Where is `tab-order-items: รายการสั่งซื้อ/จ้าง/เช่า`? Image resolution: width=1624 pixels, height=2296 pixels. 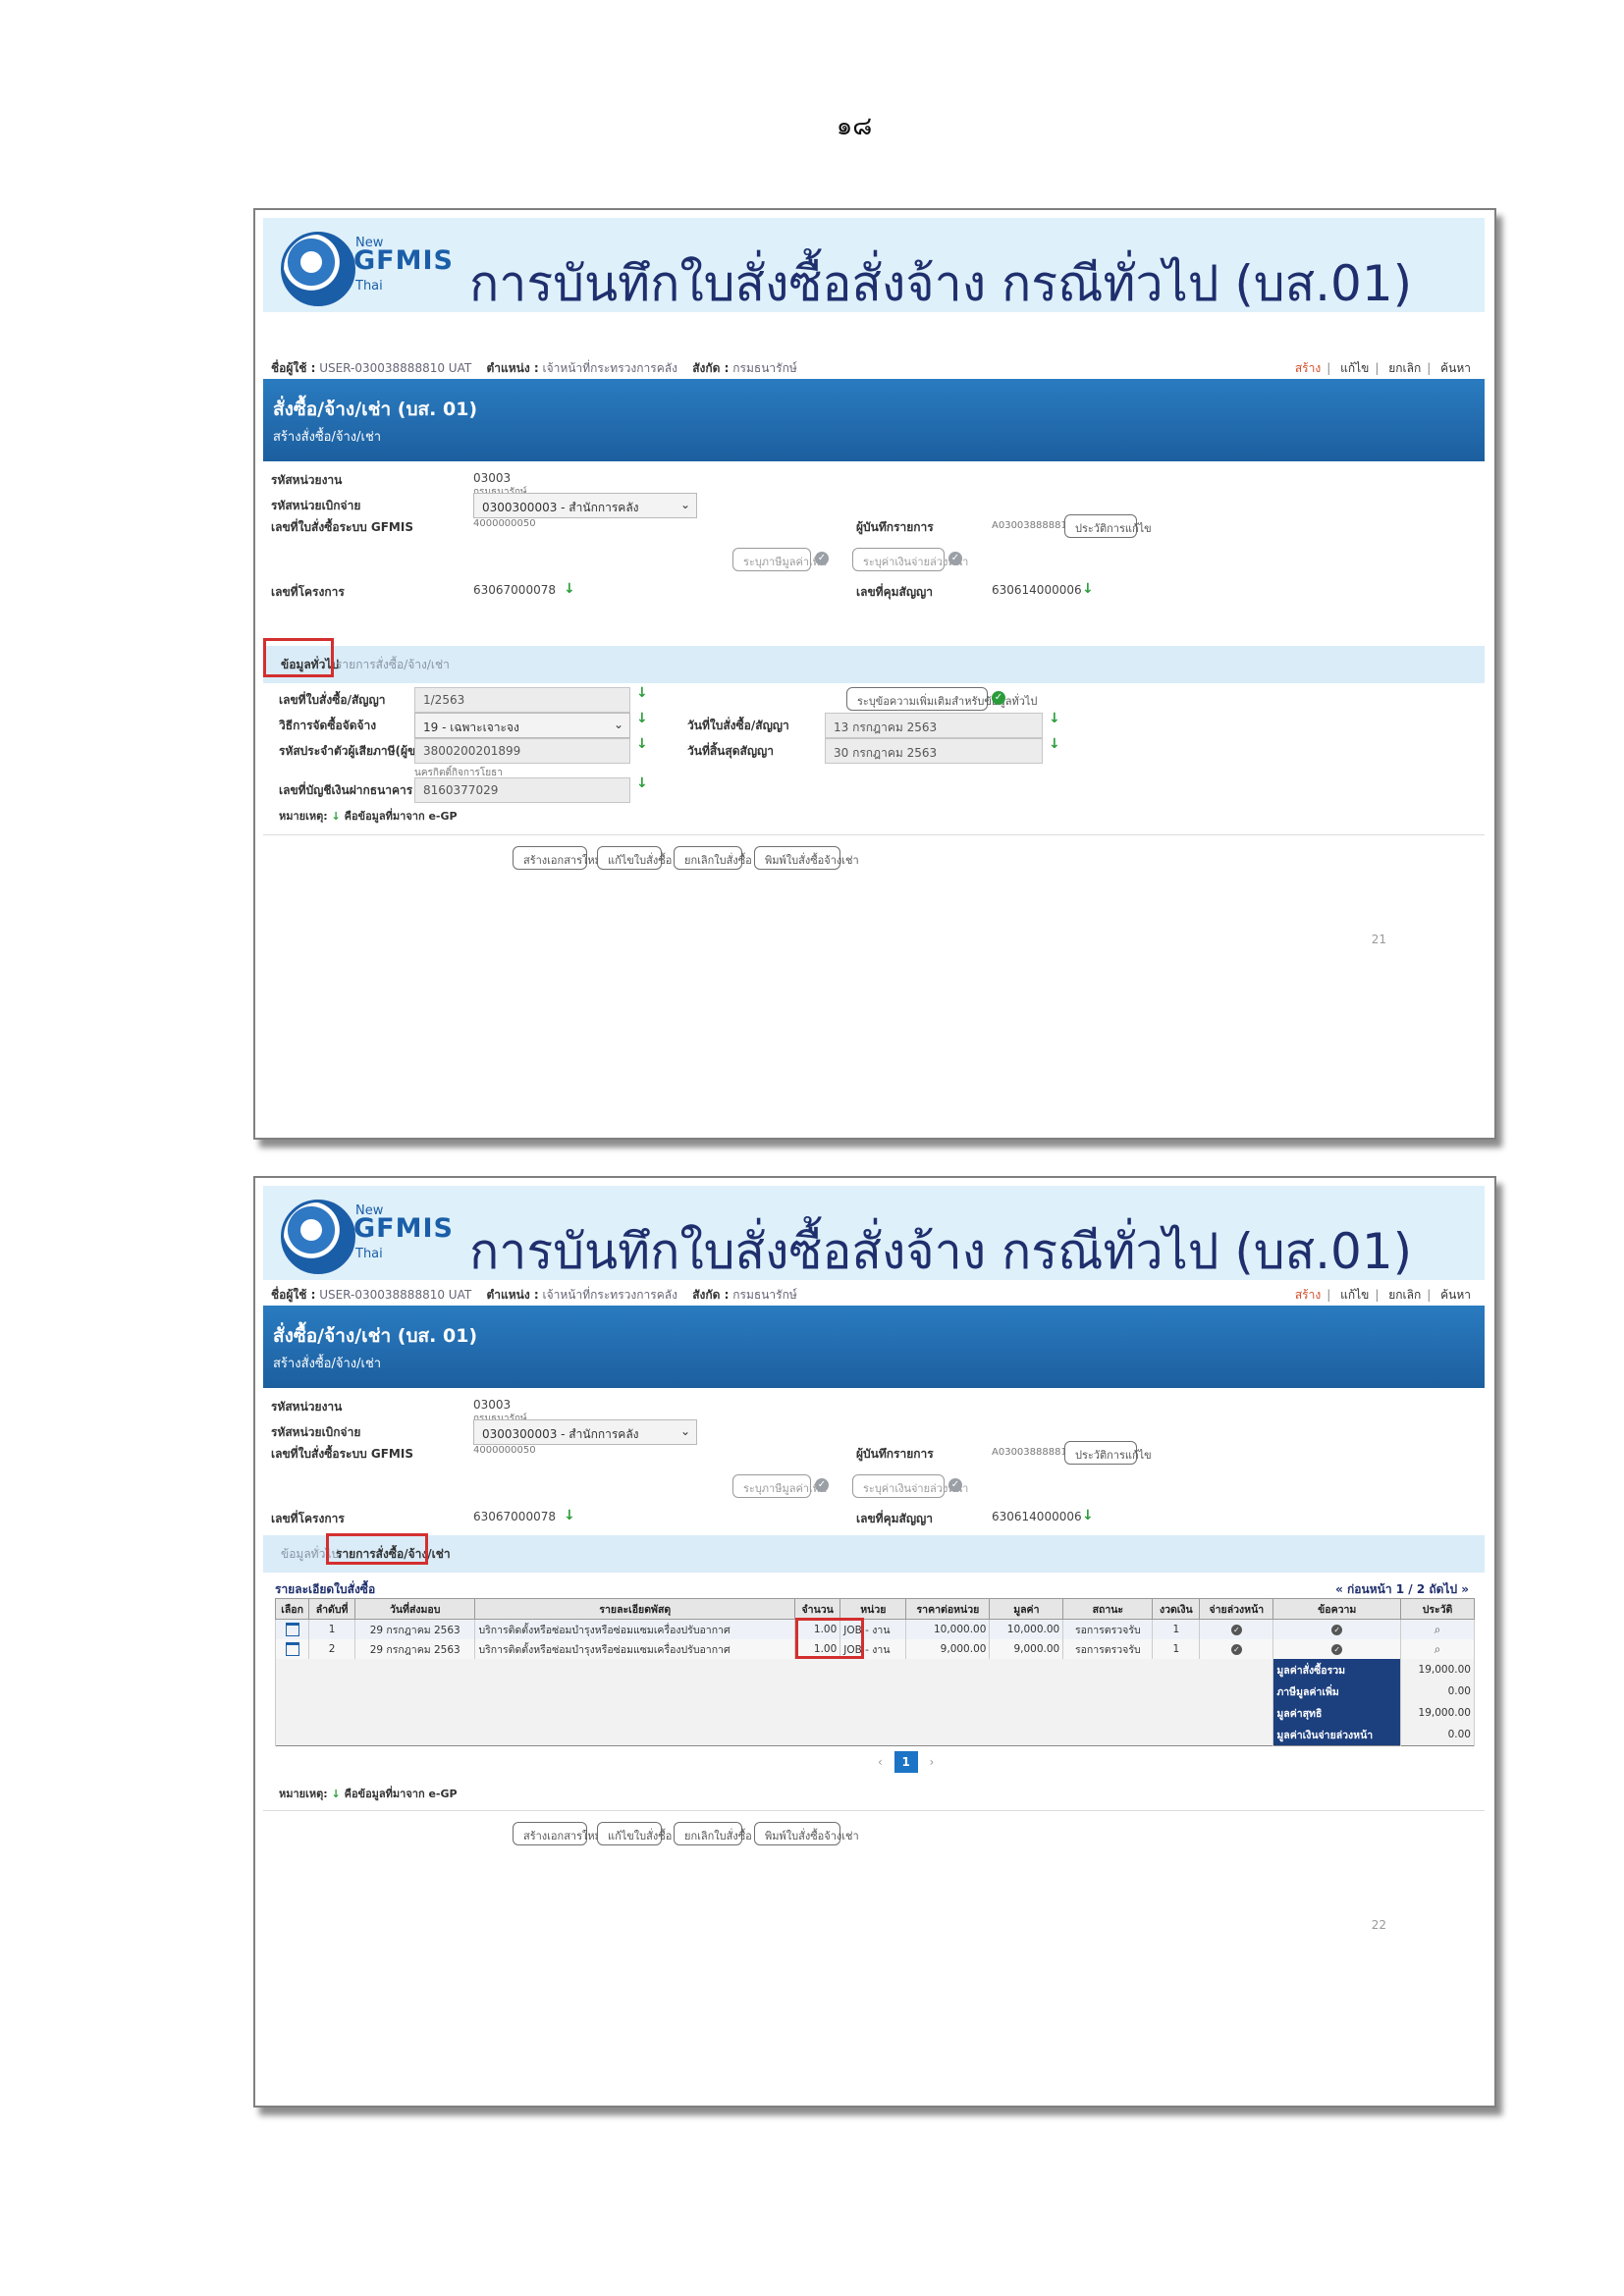 tab-order-items: รายการสั่งซื้อ/จ้าง/เช่า is located at coordinates (393, 665).